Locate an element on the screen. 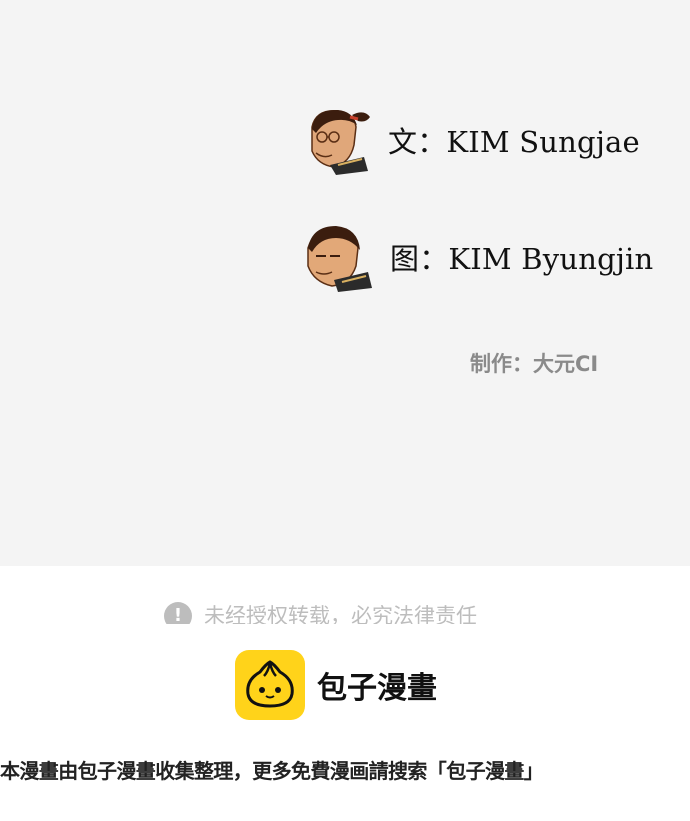  artist-credit: 图：KIM Byungjin is located at coordinates (475, 257).